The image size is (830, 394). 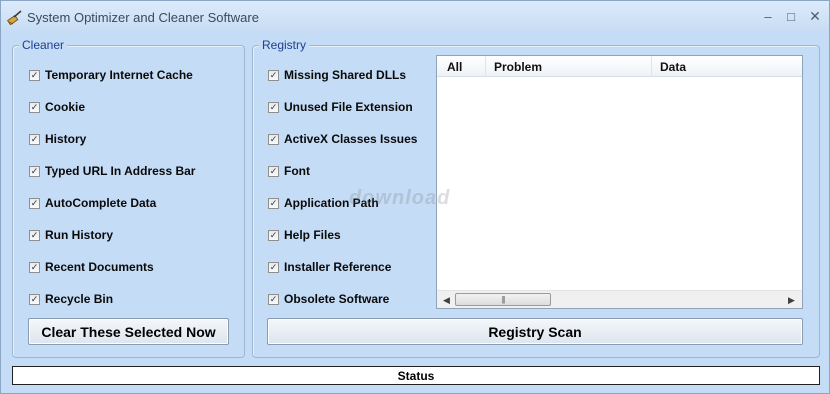 What do you see at coordinates (143, 17) in the screenshot?
I see `window-title: System Optimizer and Cleaner Software` at bounding box center [143, 17].